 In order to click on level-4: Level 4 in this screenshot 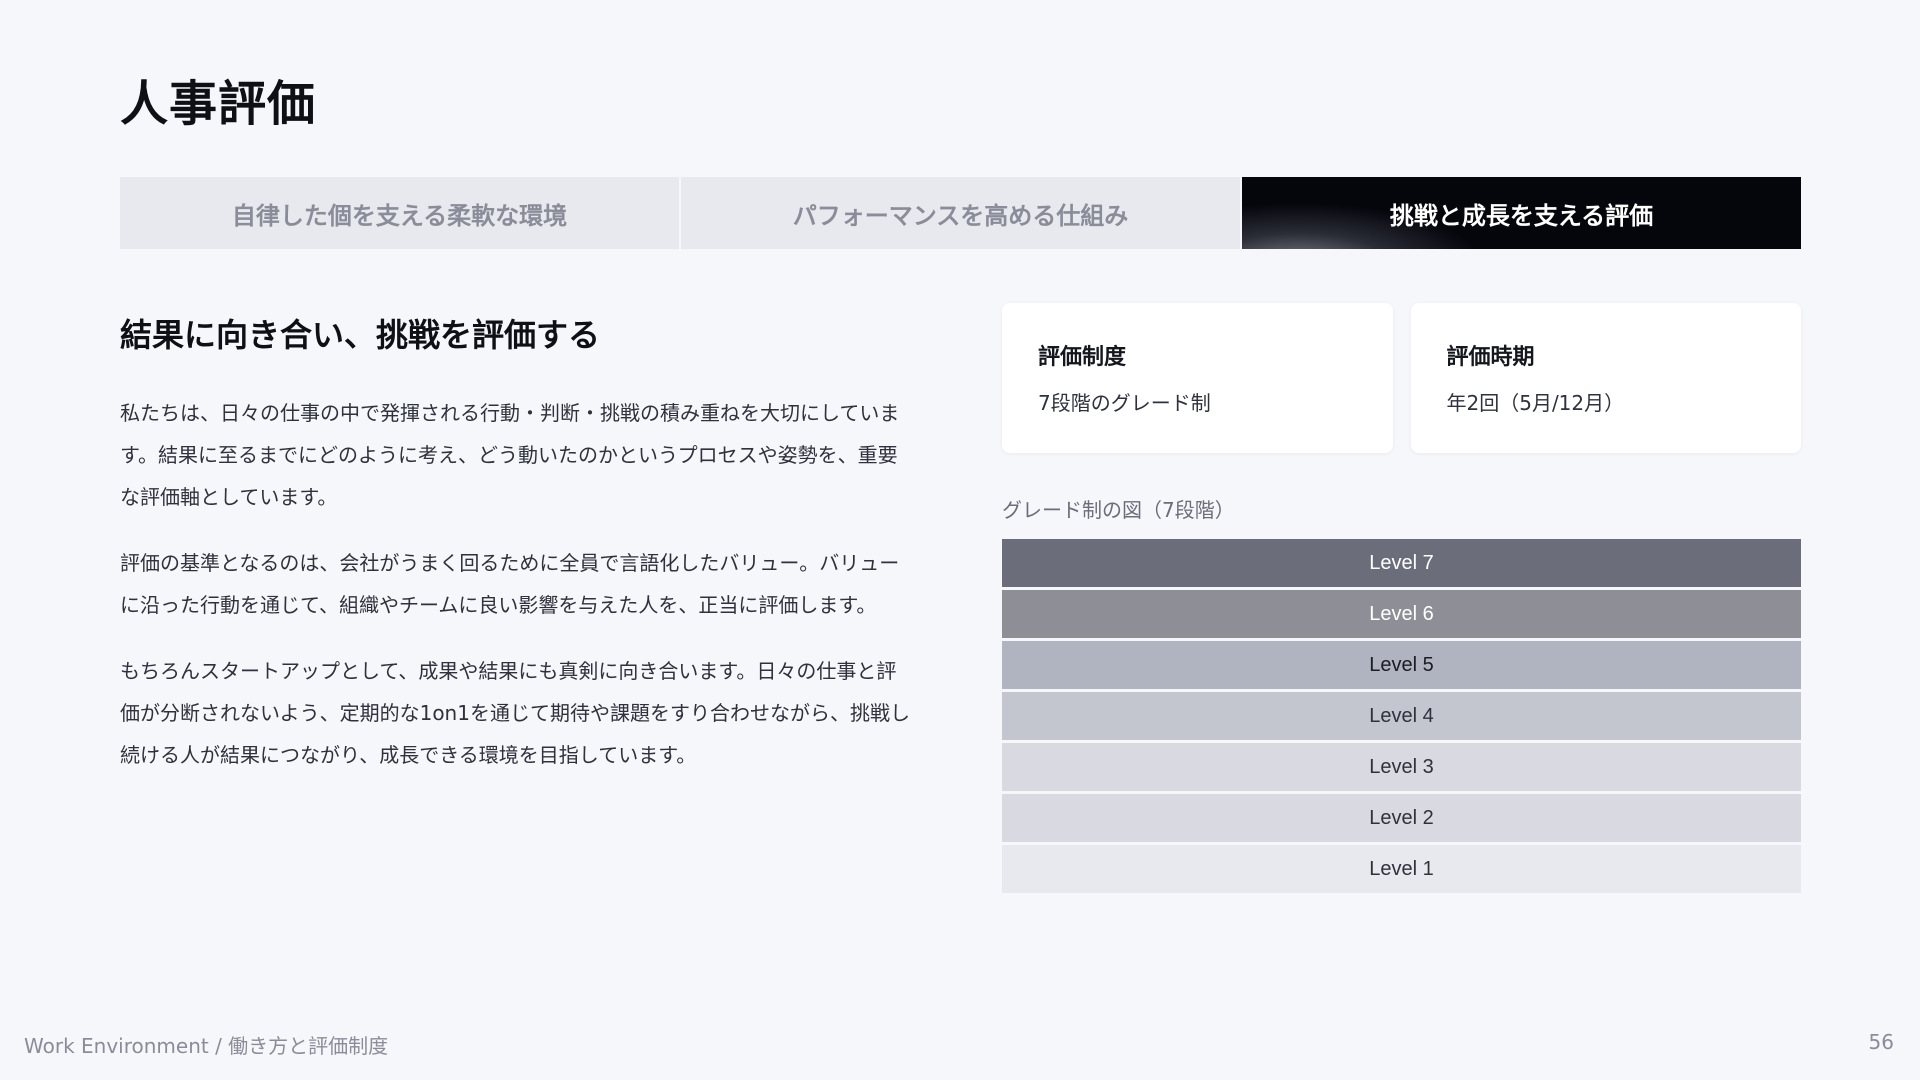, I will do `click(1401, 716)`.